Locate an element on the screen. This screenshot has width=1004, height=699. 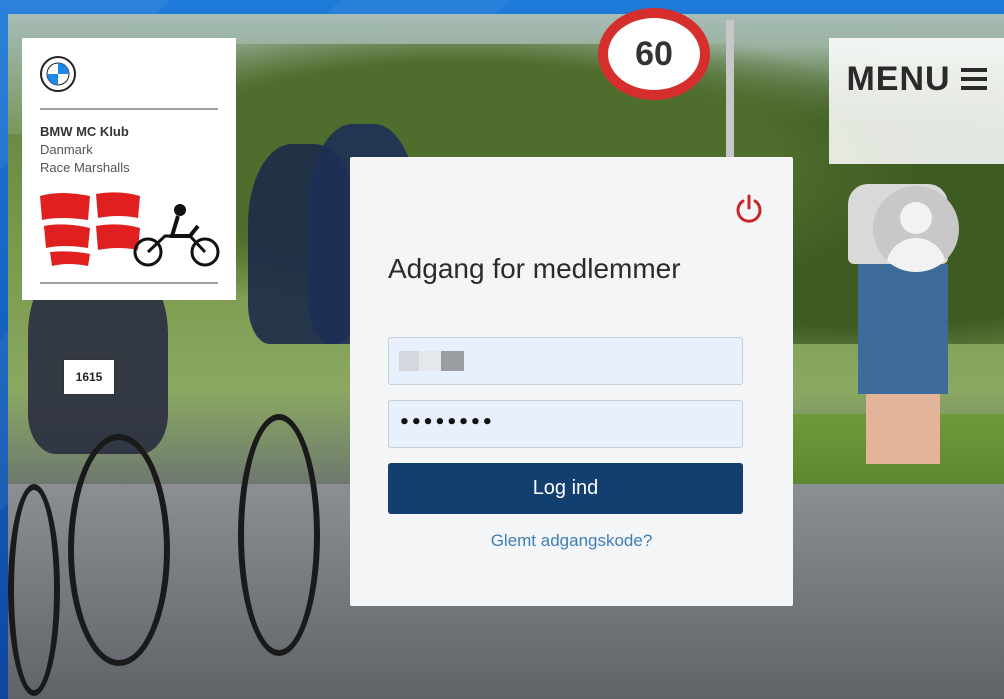
red-flag-motorcycle-logo-icon is located at coordinates (130, 229).